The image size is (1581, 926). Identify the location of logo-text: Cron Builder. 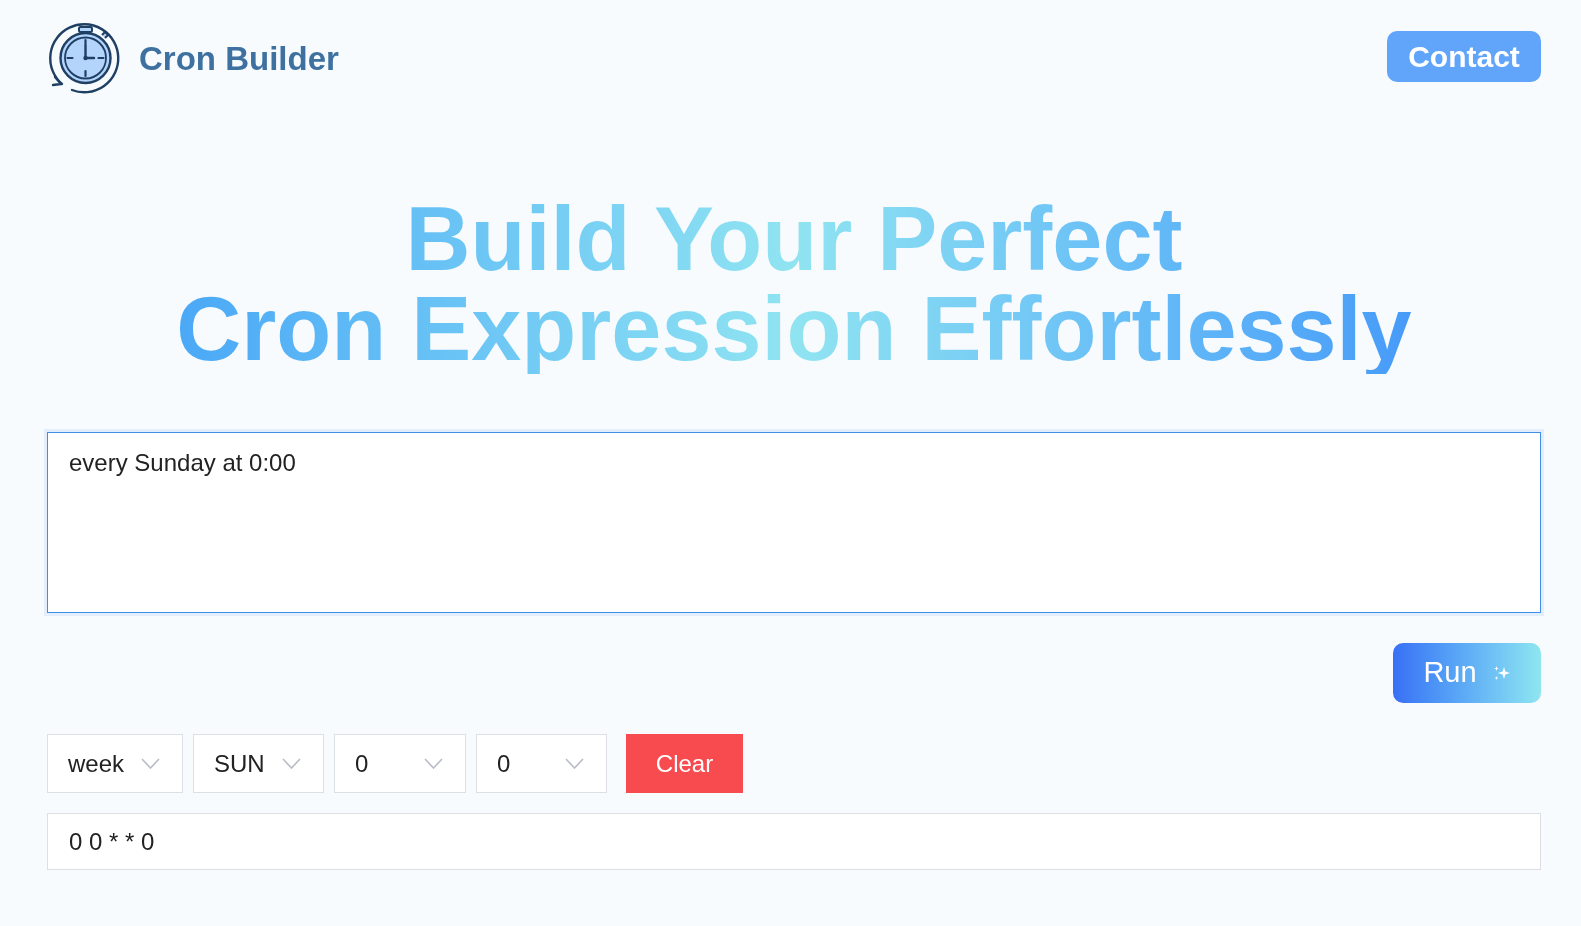
(239, 58).